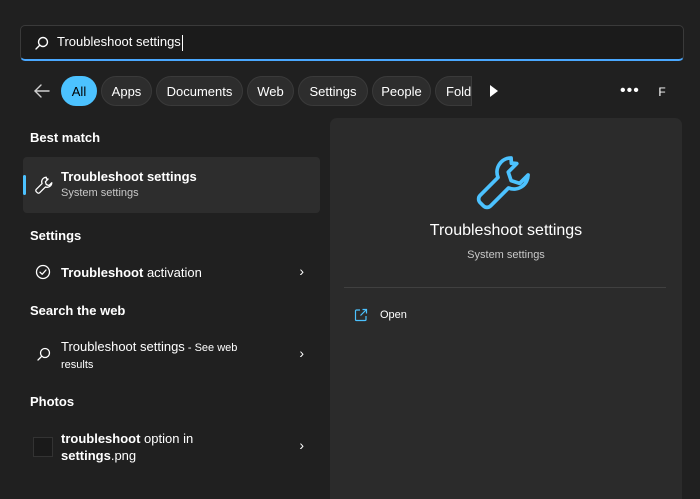  What do you see at coordinates (43, 272) in the screenshot?
I see `check-circle-icon` at bounding box center [43, 272].